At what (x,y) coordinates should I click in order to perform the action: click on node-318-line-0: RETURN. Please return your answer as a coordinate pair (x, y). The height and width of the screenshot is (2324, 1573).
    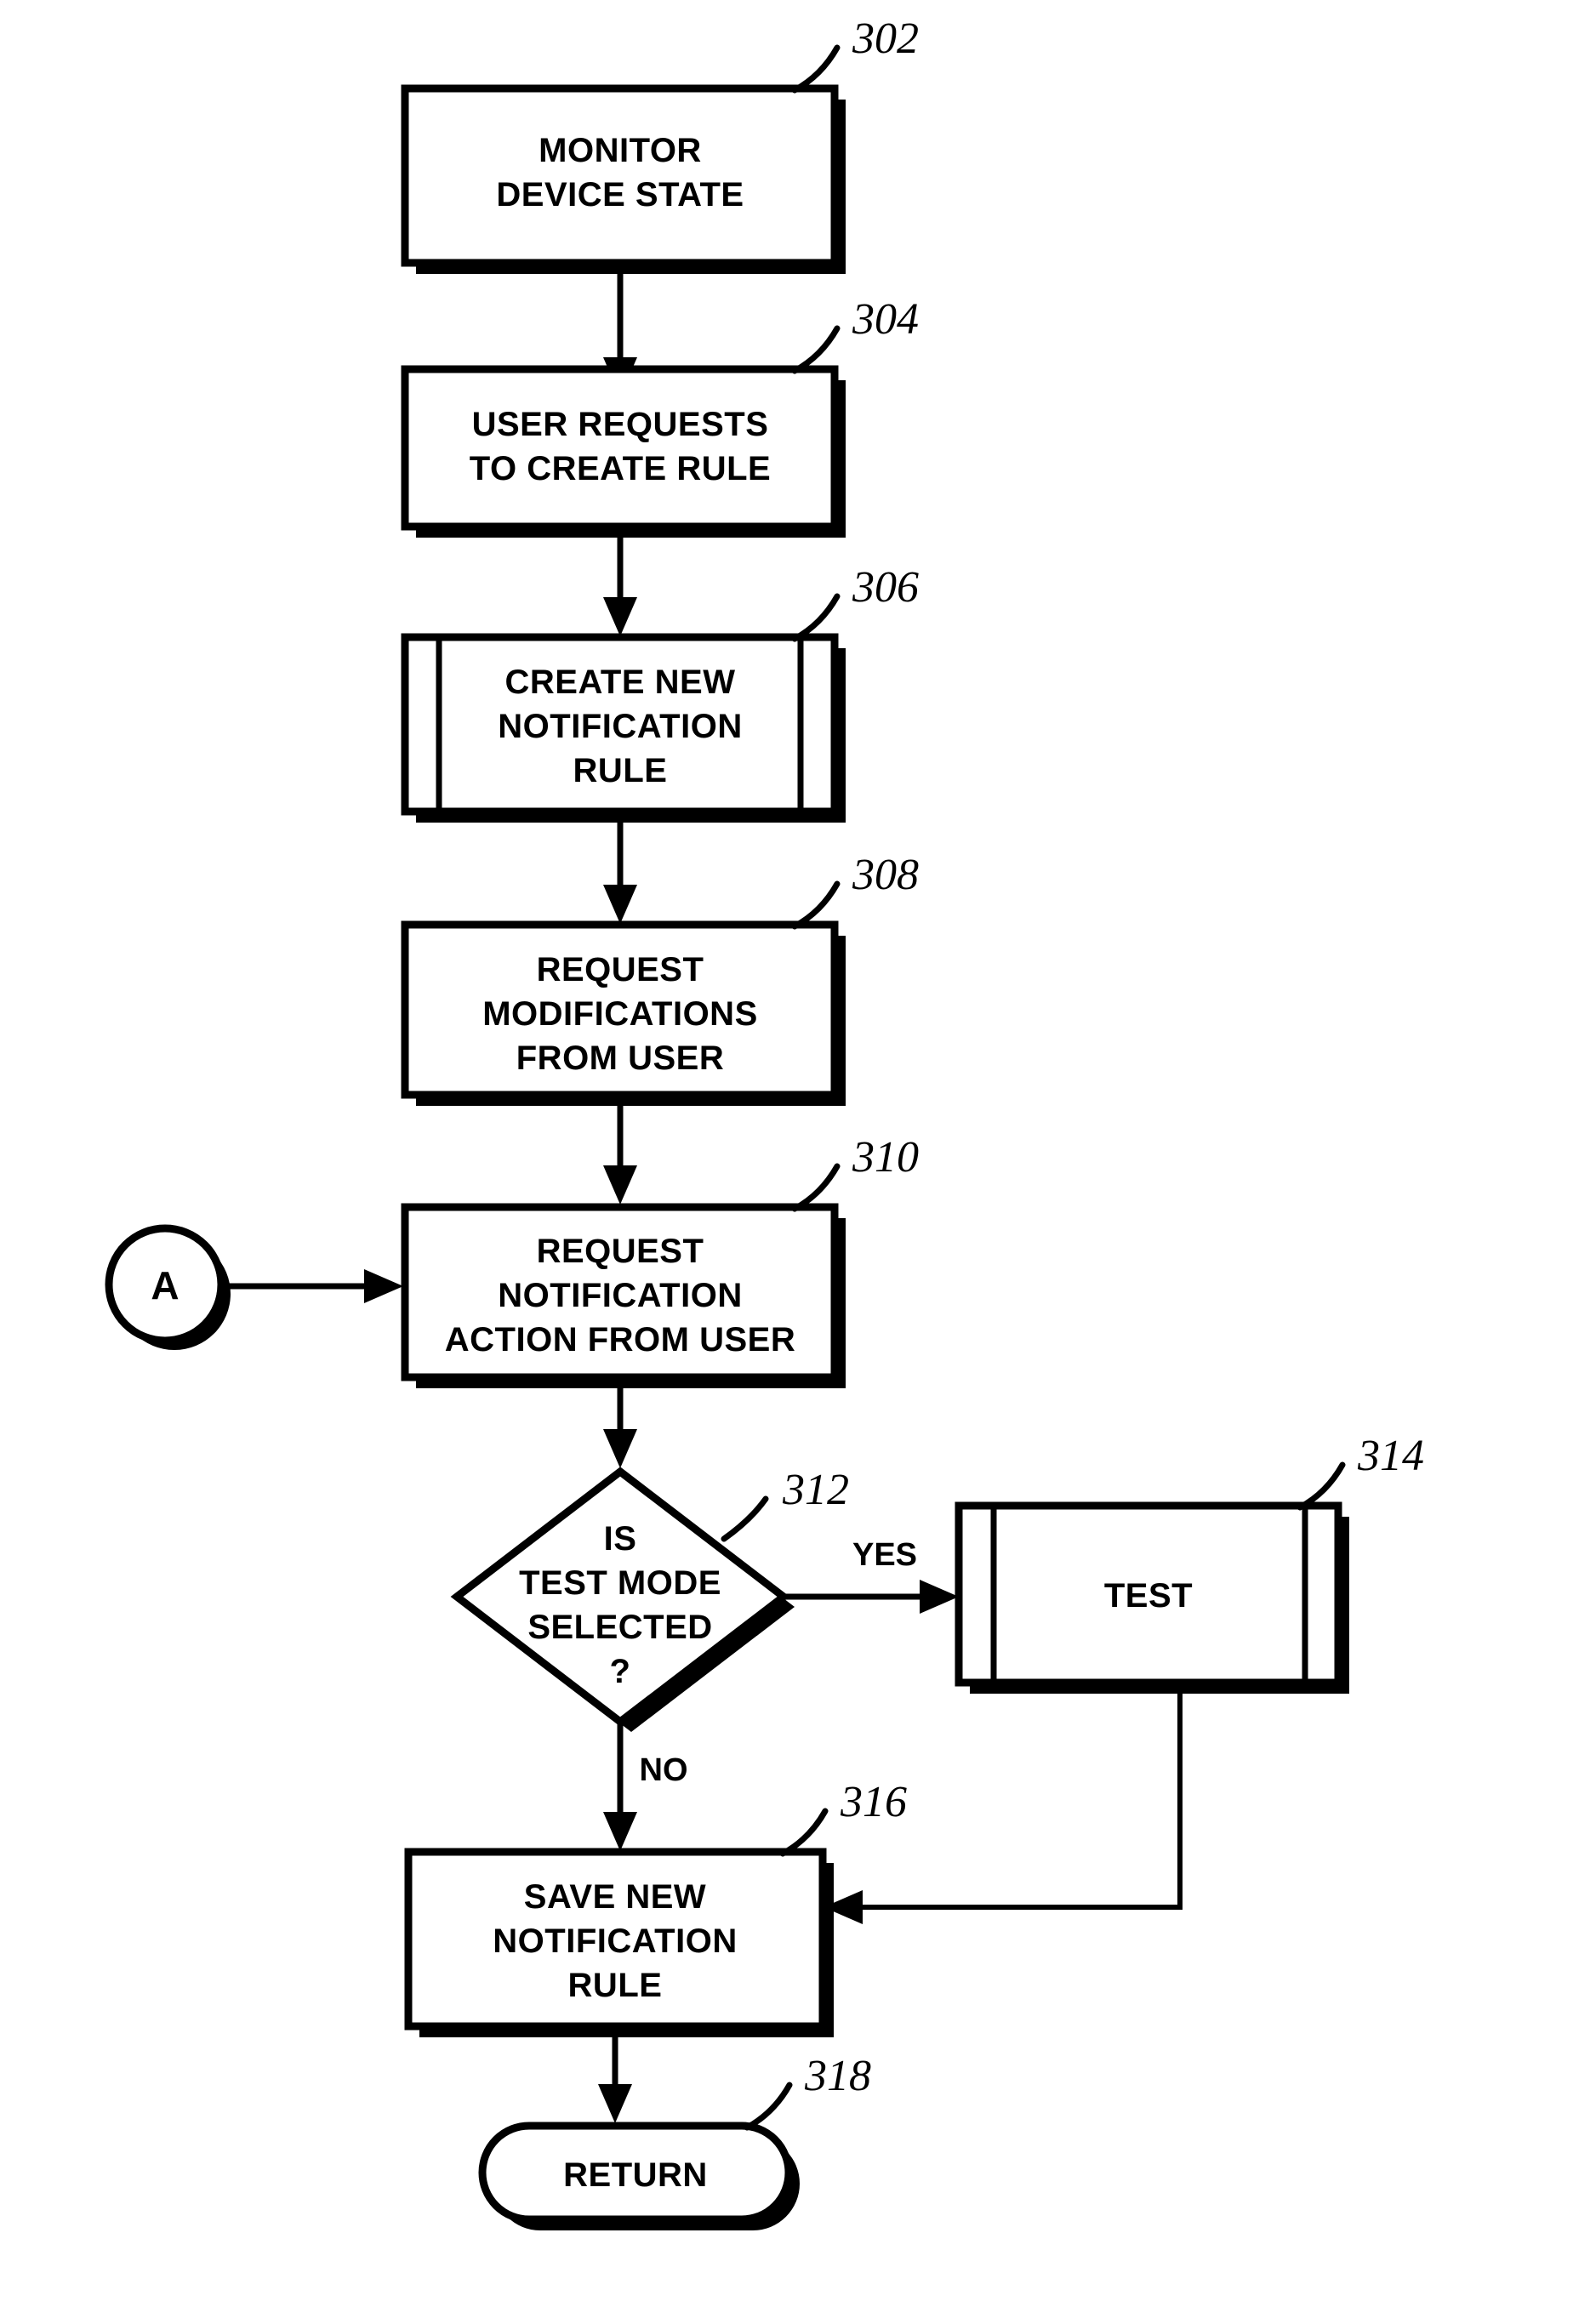
    Looking at the image, I should click on (636, 2175).